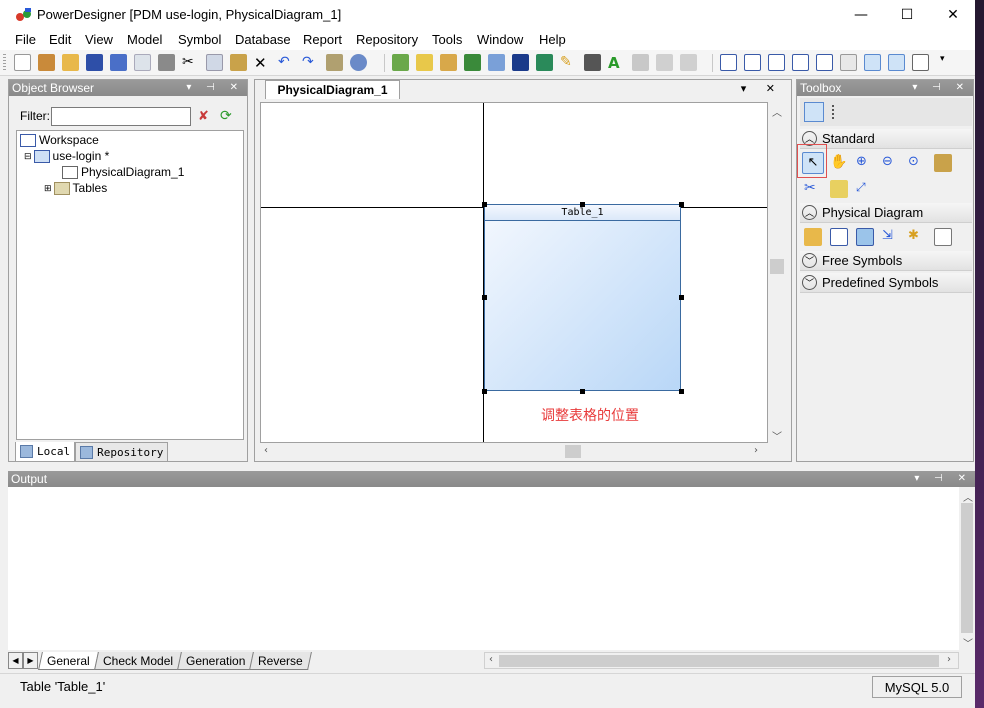 The width and height of the screenshot is (984, 708). I want to click on tree-item-workspace: Workspace, so click(59, 140).